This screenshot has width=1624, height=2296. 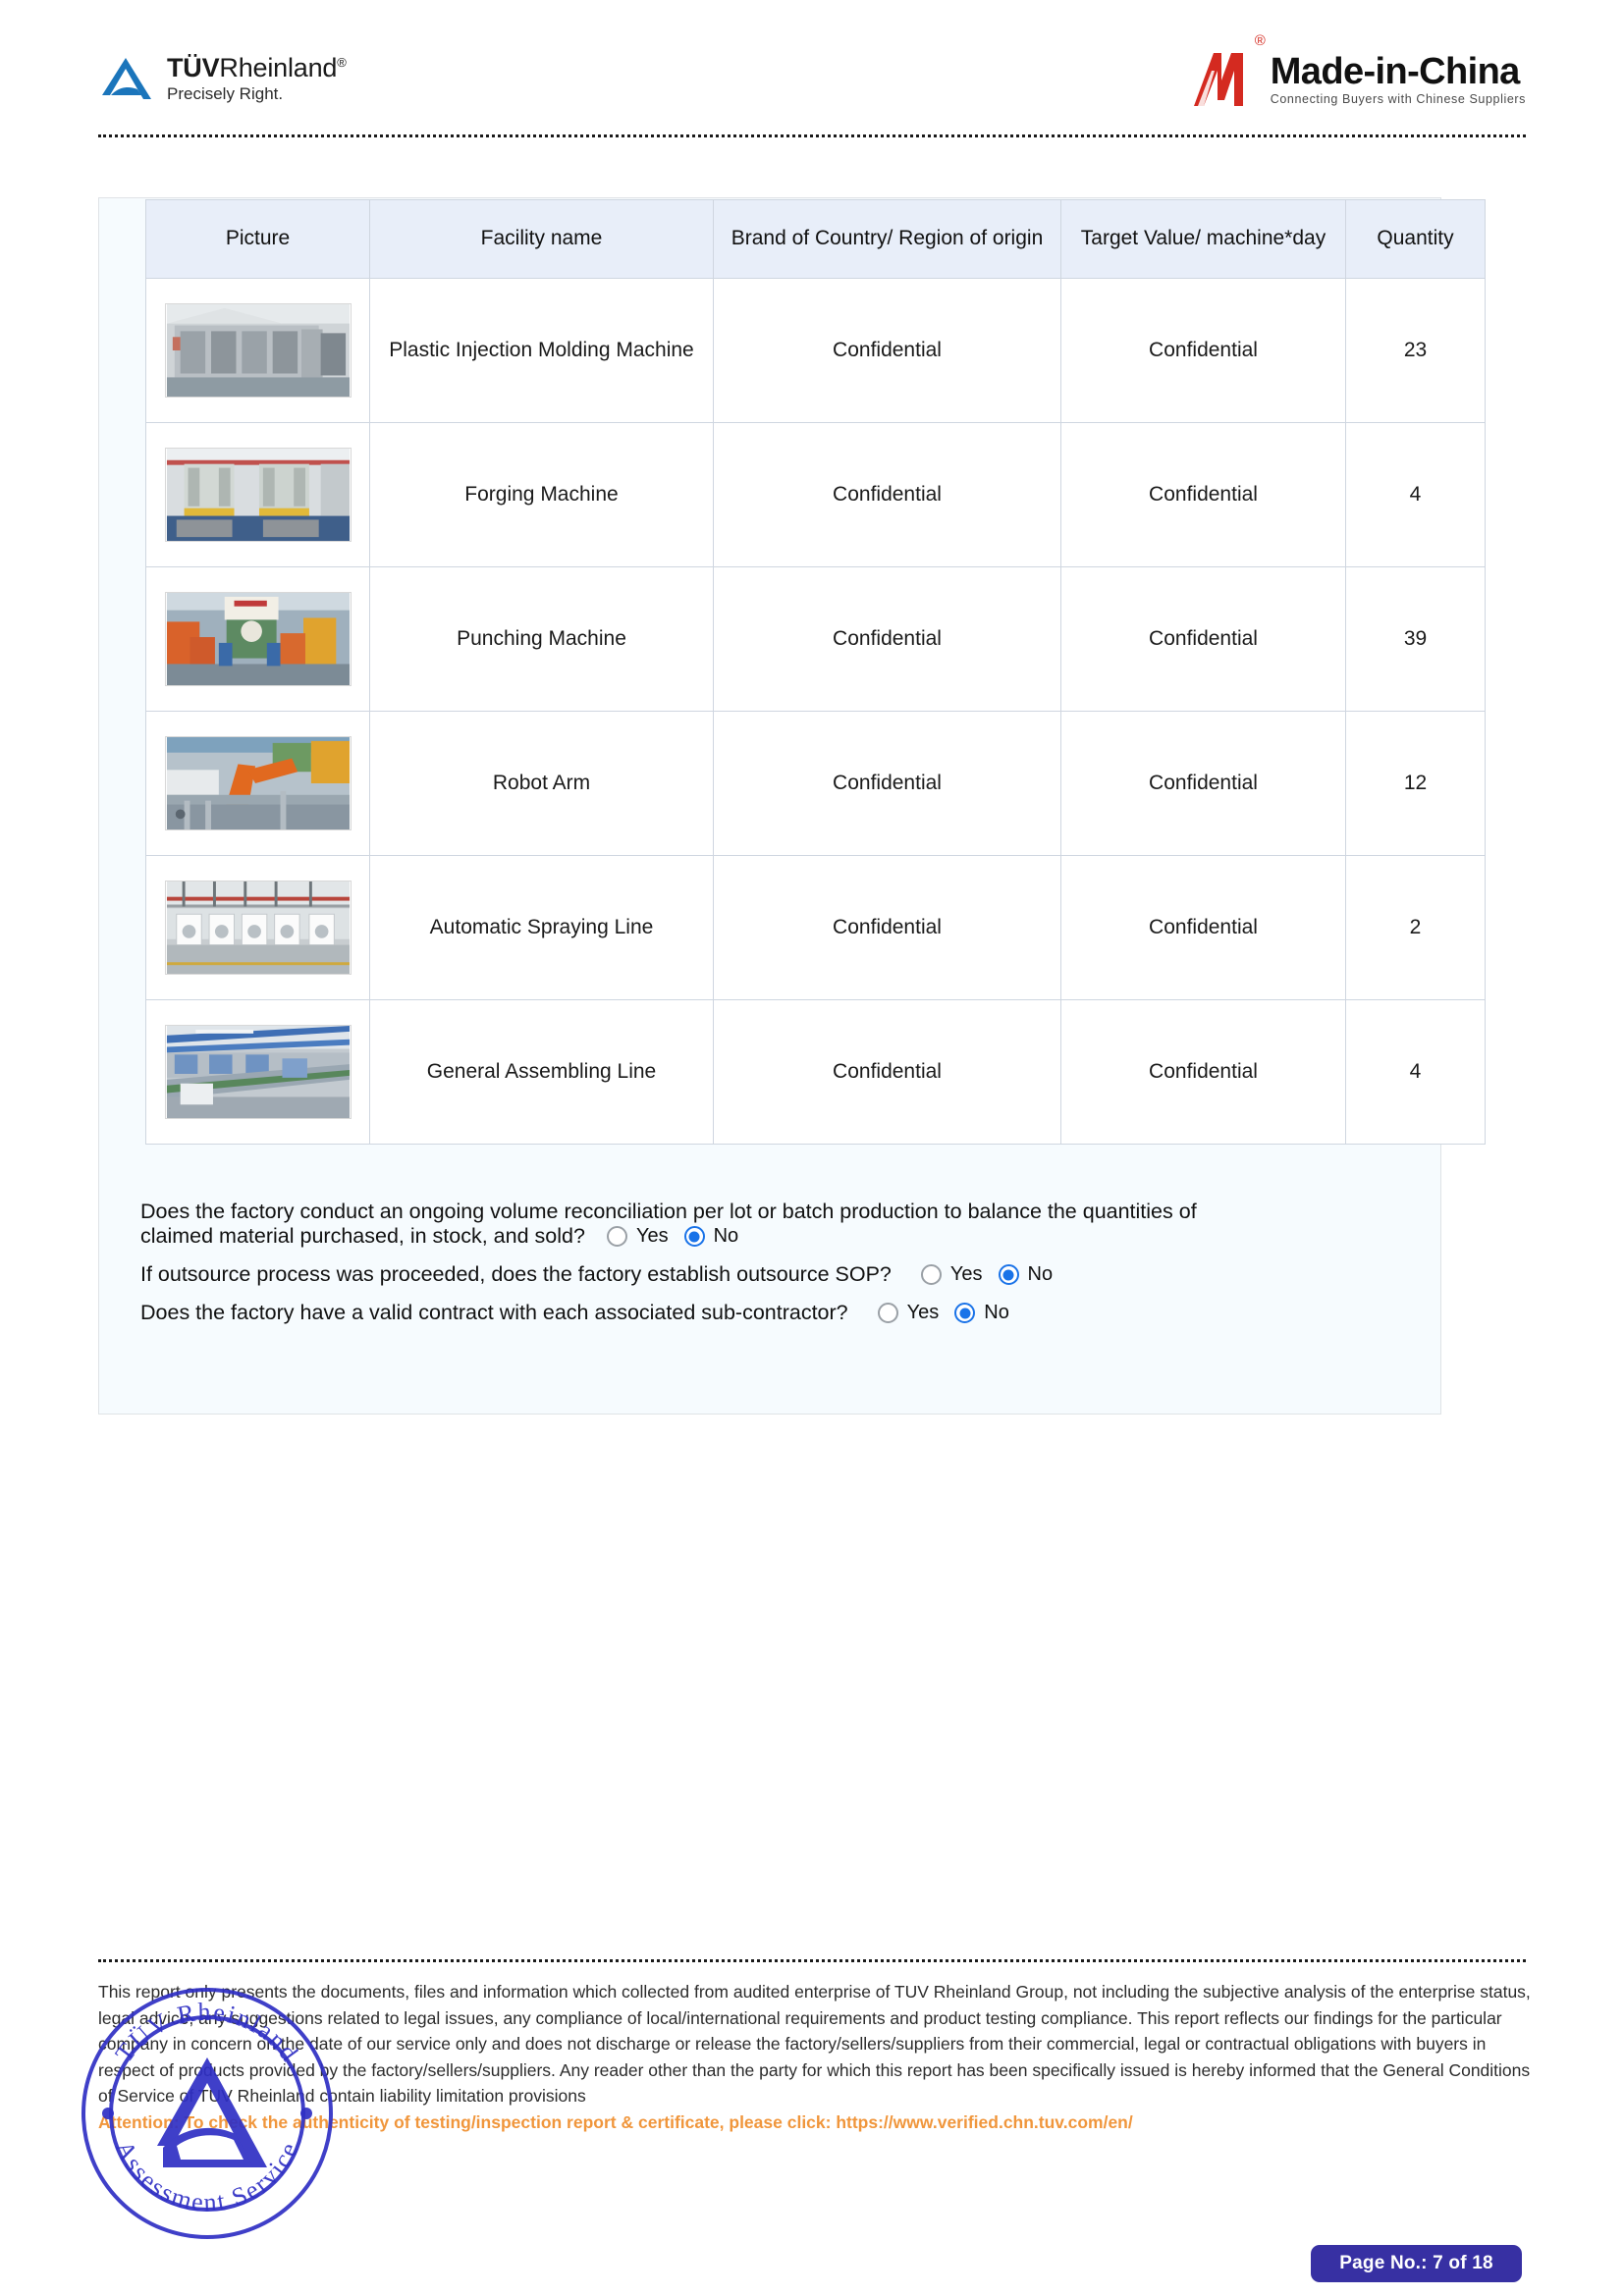 I want to click on tuv-tagline: Precisely Right., so click(x=225, y=93).